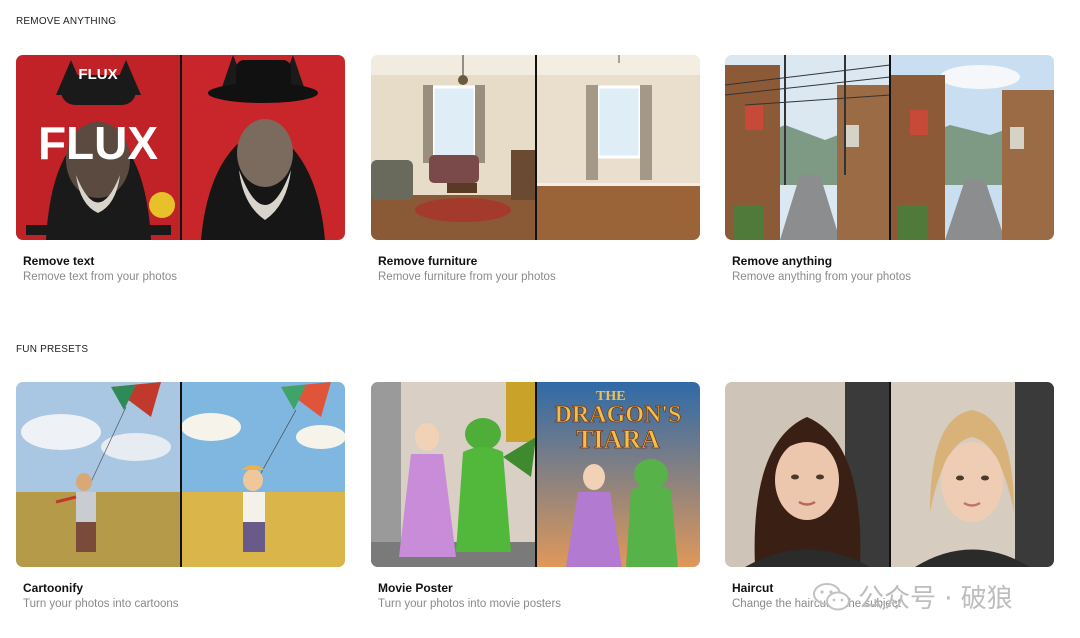 The width and height of the screenshot is (1080, 638). What do you see at coordinates (66, 21) in the screenshot?
I see `section-label-remove-anything: REMOVE ANYTHING` at bounding box center [66, 21].